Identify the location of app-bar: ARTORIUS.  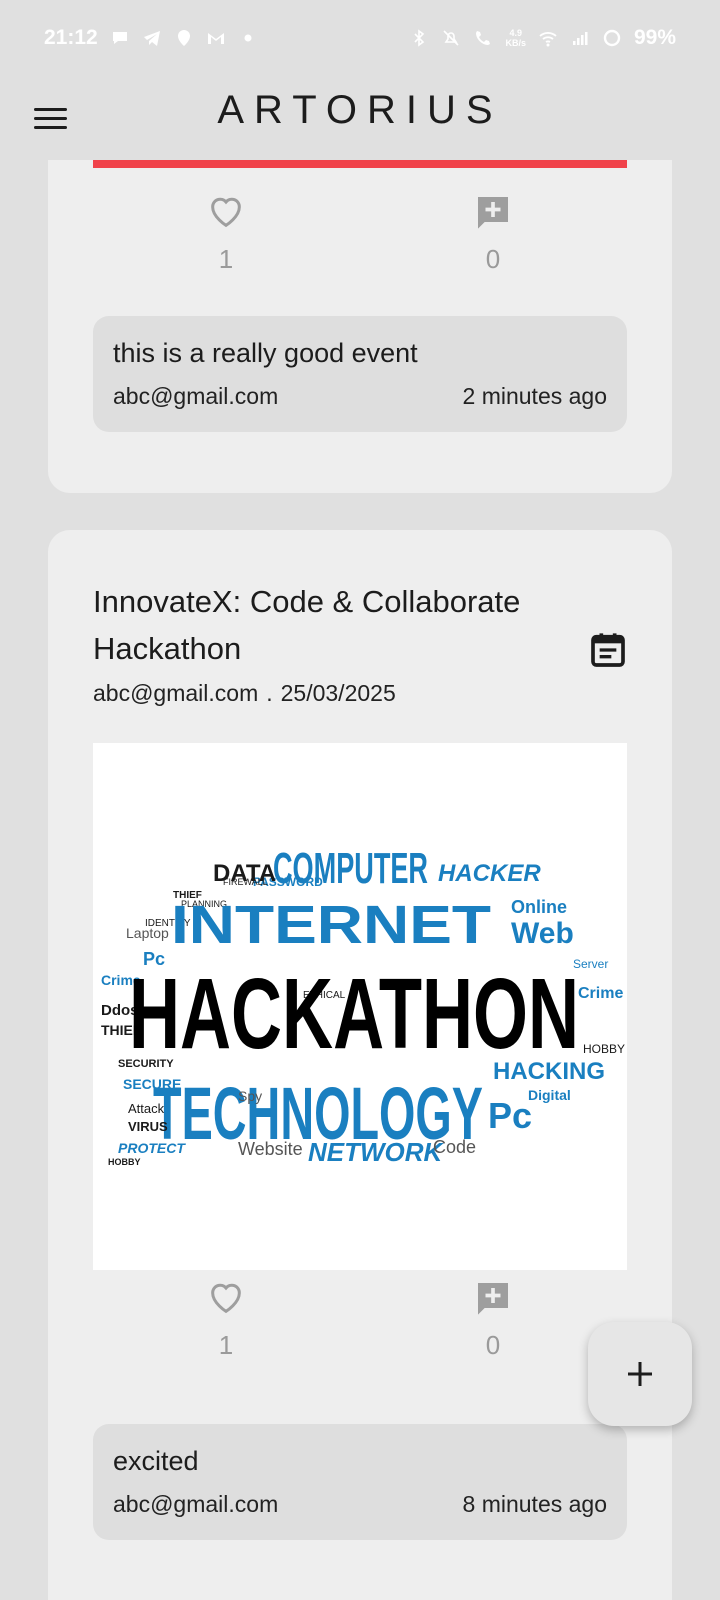
(360, 118).